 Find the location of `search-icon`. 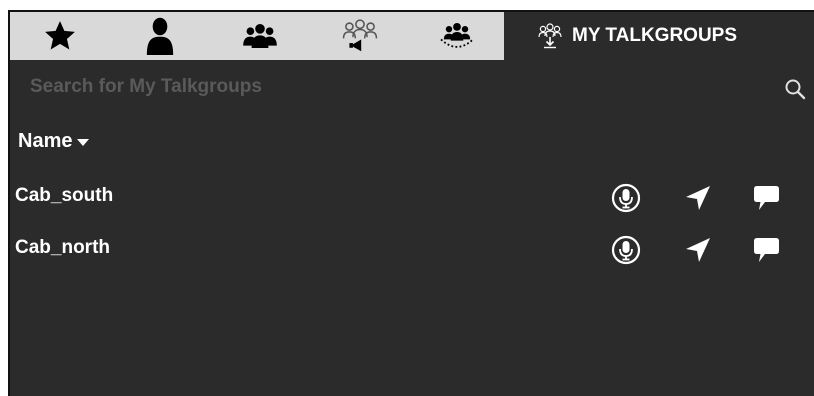

search-icon is located at coordinates (795, 89).